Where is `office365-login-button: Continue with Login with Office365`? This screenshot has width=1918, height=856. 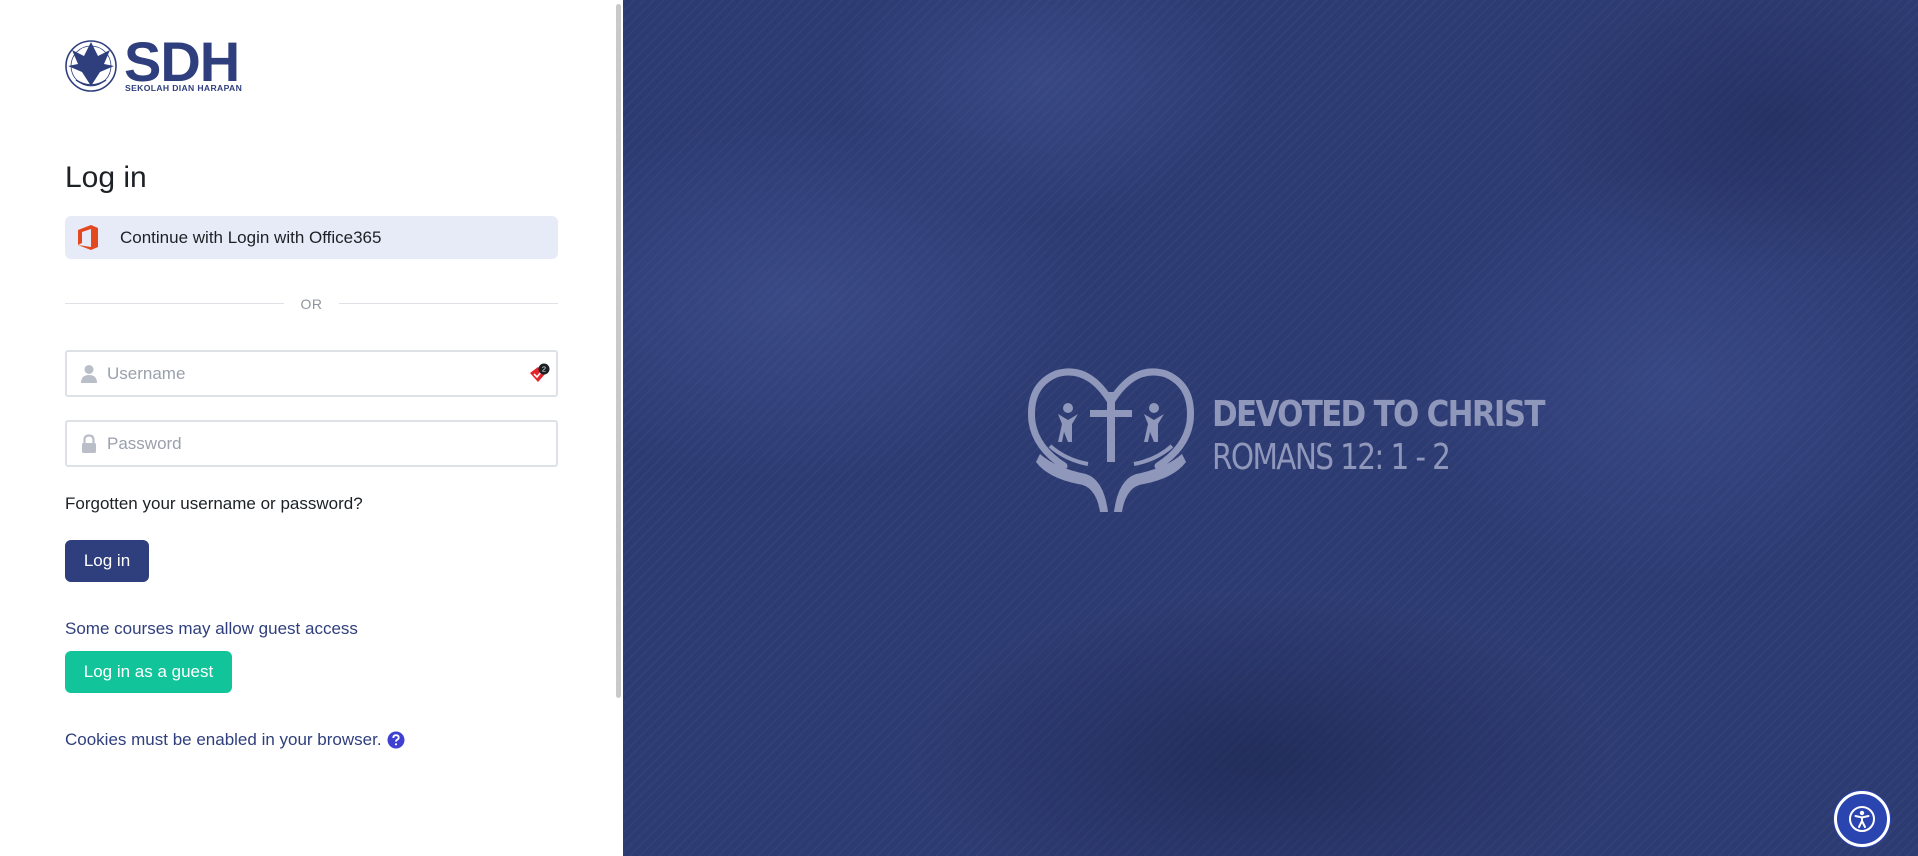 office365-login-button: Continue with Login with Office365 is located at coordinates (311, 237).